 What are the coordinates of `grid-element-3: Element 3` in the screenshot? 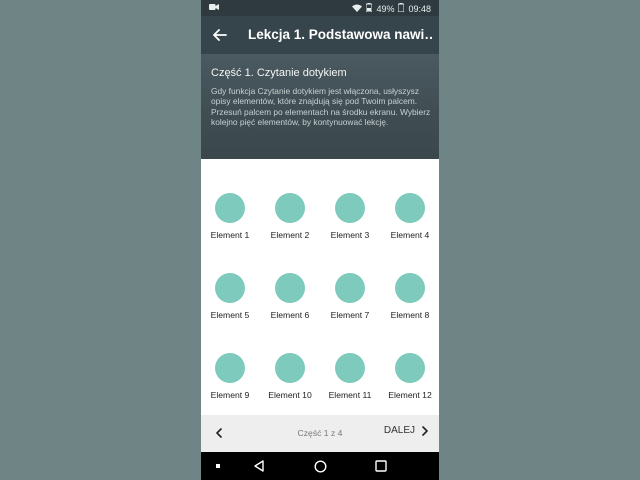 It's located at (351, 233).